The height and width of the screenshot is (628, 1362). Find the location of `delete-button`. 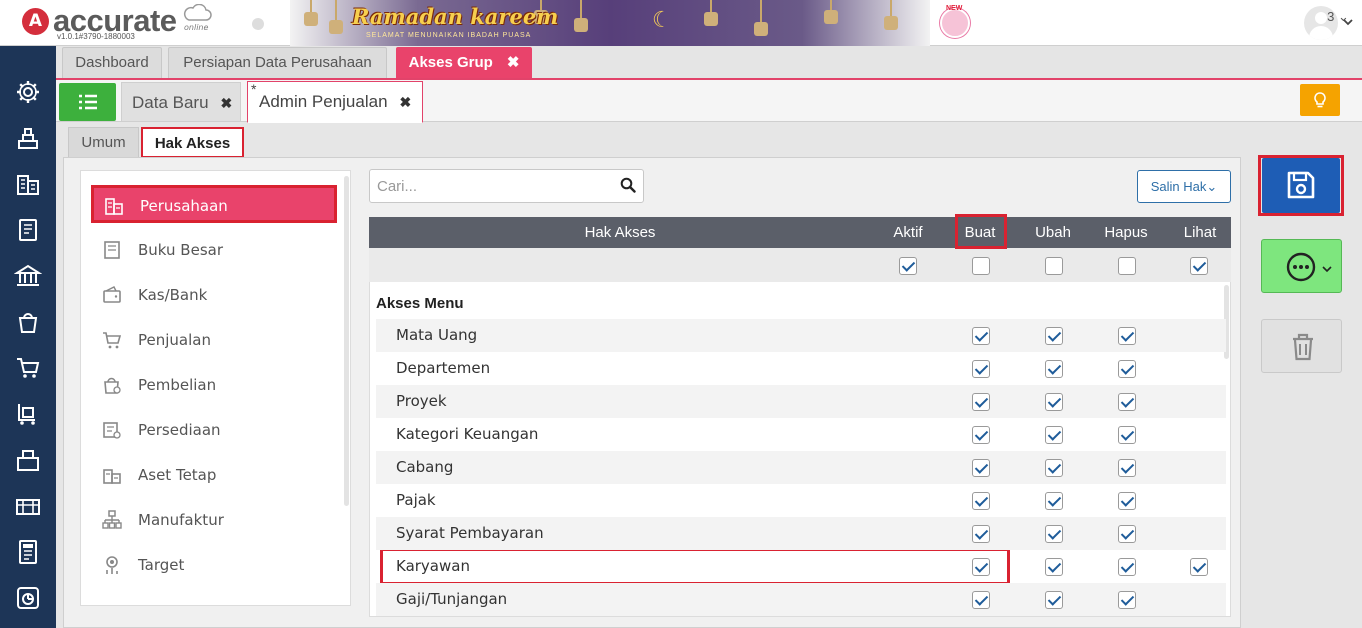

delete-button is located at coordinates (1301, 346).